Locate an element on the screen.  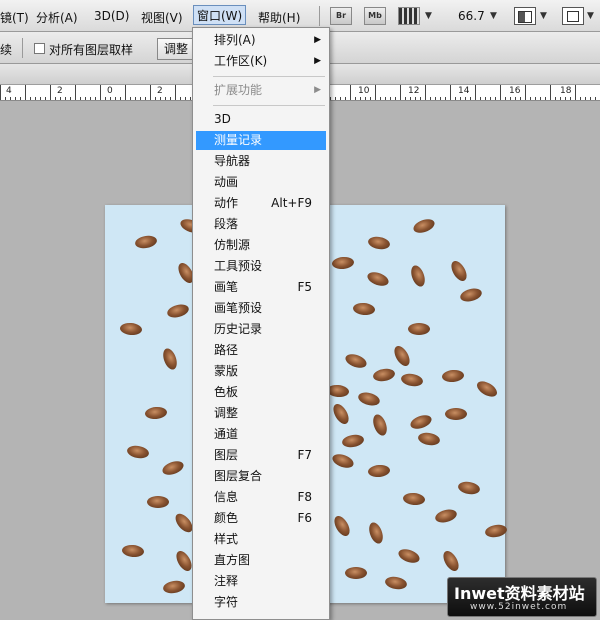
menu-item-workspace: 工作区(K) ▶ is located at coordinates (261, 61).